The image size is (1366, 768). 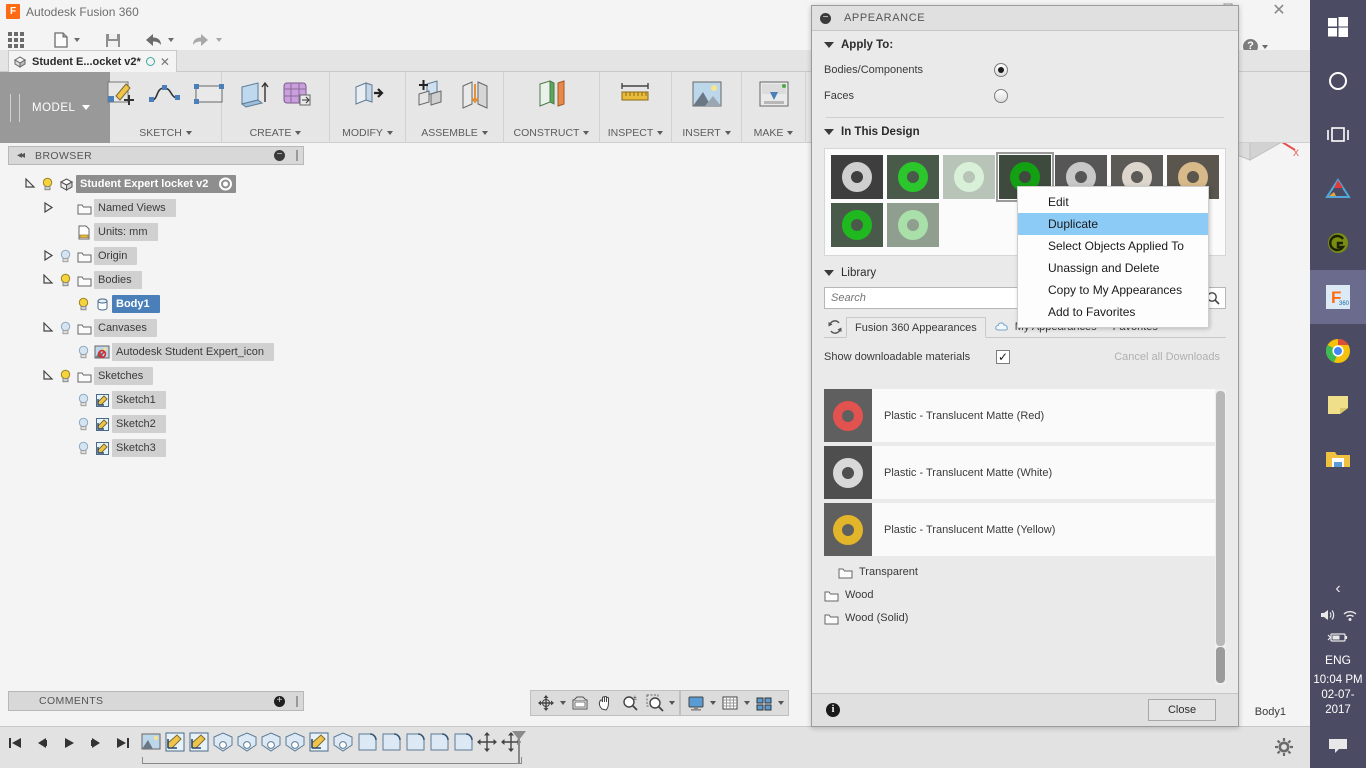 I want to click on measure-icon, so click(x=636, y=95).